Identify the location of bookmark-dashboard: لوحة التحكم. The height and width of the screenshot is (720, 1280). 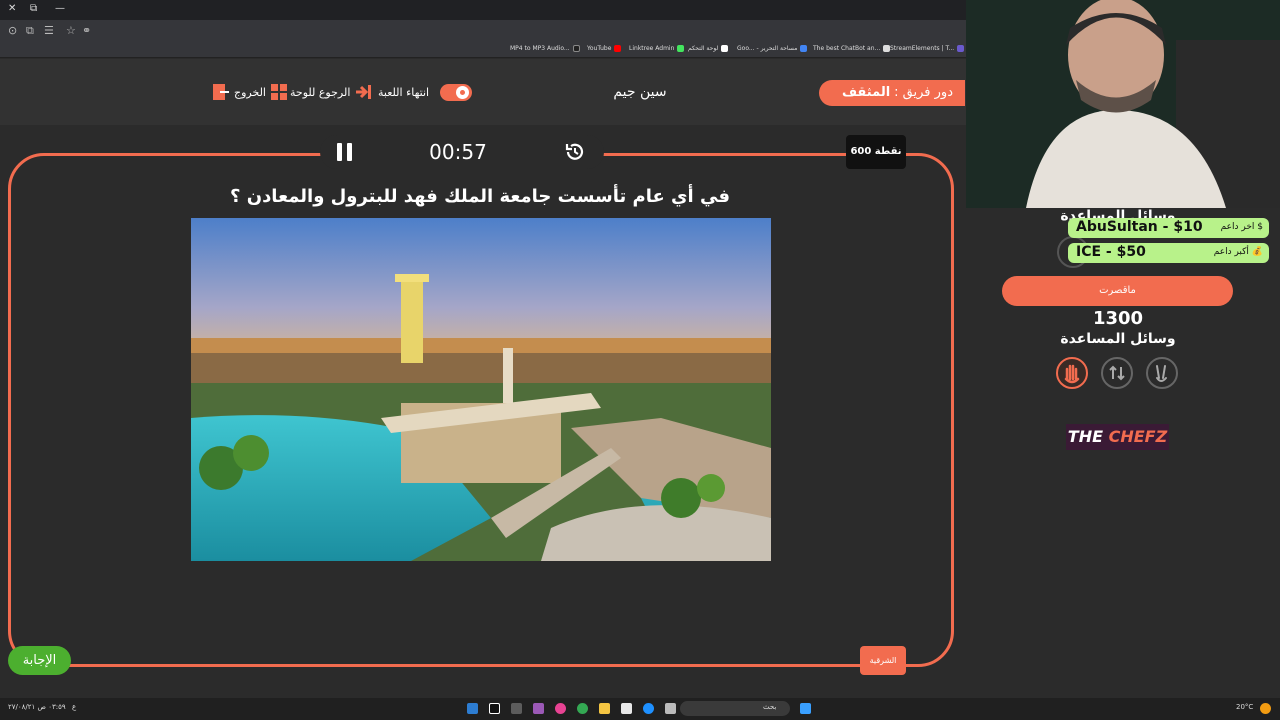
(708, 48).